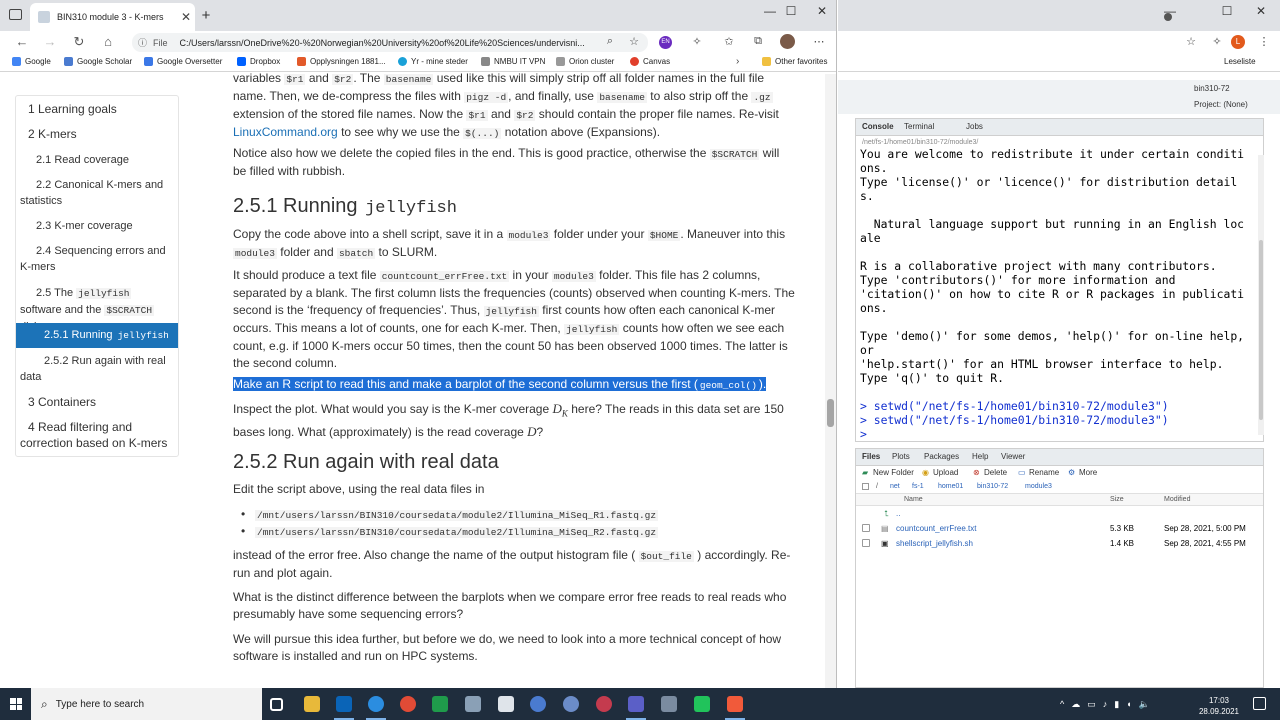 The width and height of the screenshot is (1280, 720). What do you see at coordinates (1088, 472) in the screenshot?
I see `more-button: More` at bounding box center [1088, 472].